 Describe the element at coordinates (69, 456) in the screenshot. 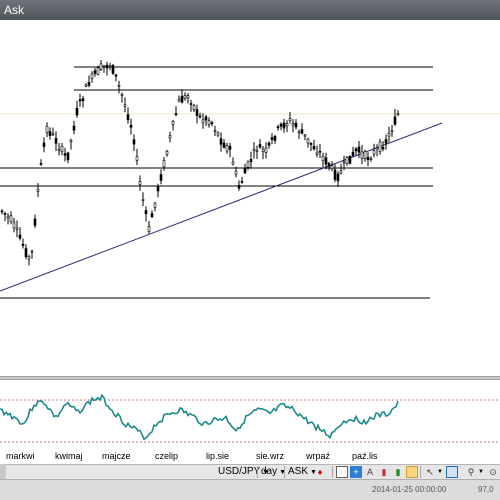

I see `time-axis-label: kwimaj` at that location.